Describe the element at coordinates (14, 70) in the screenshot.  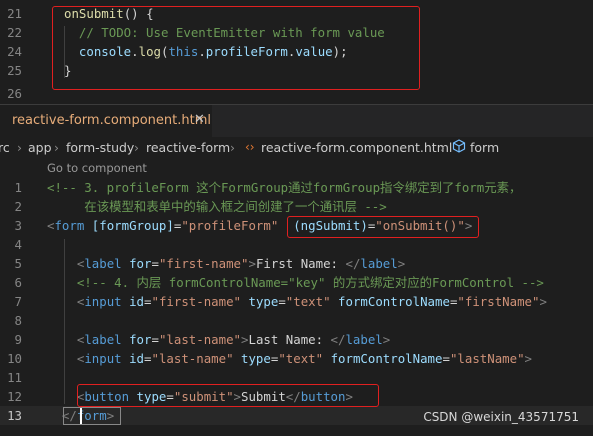
I see `line-number: 25` at that location.